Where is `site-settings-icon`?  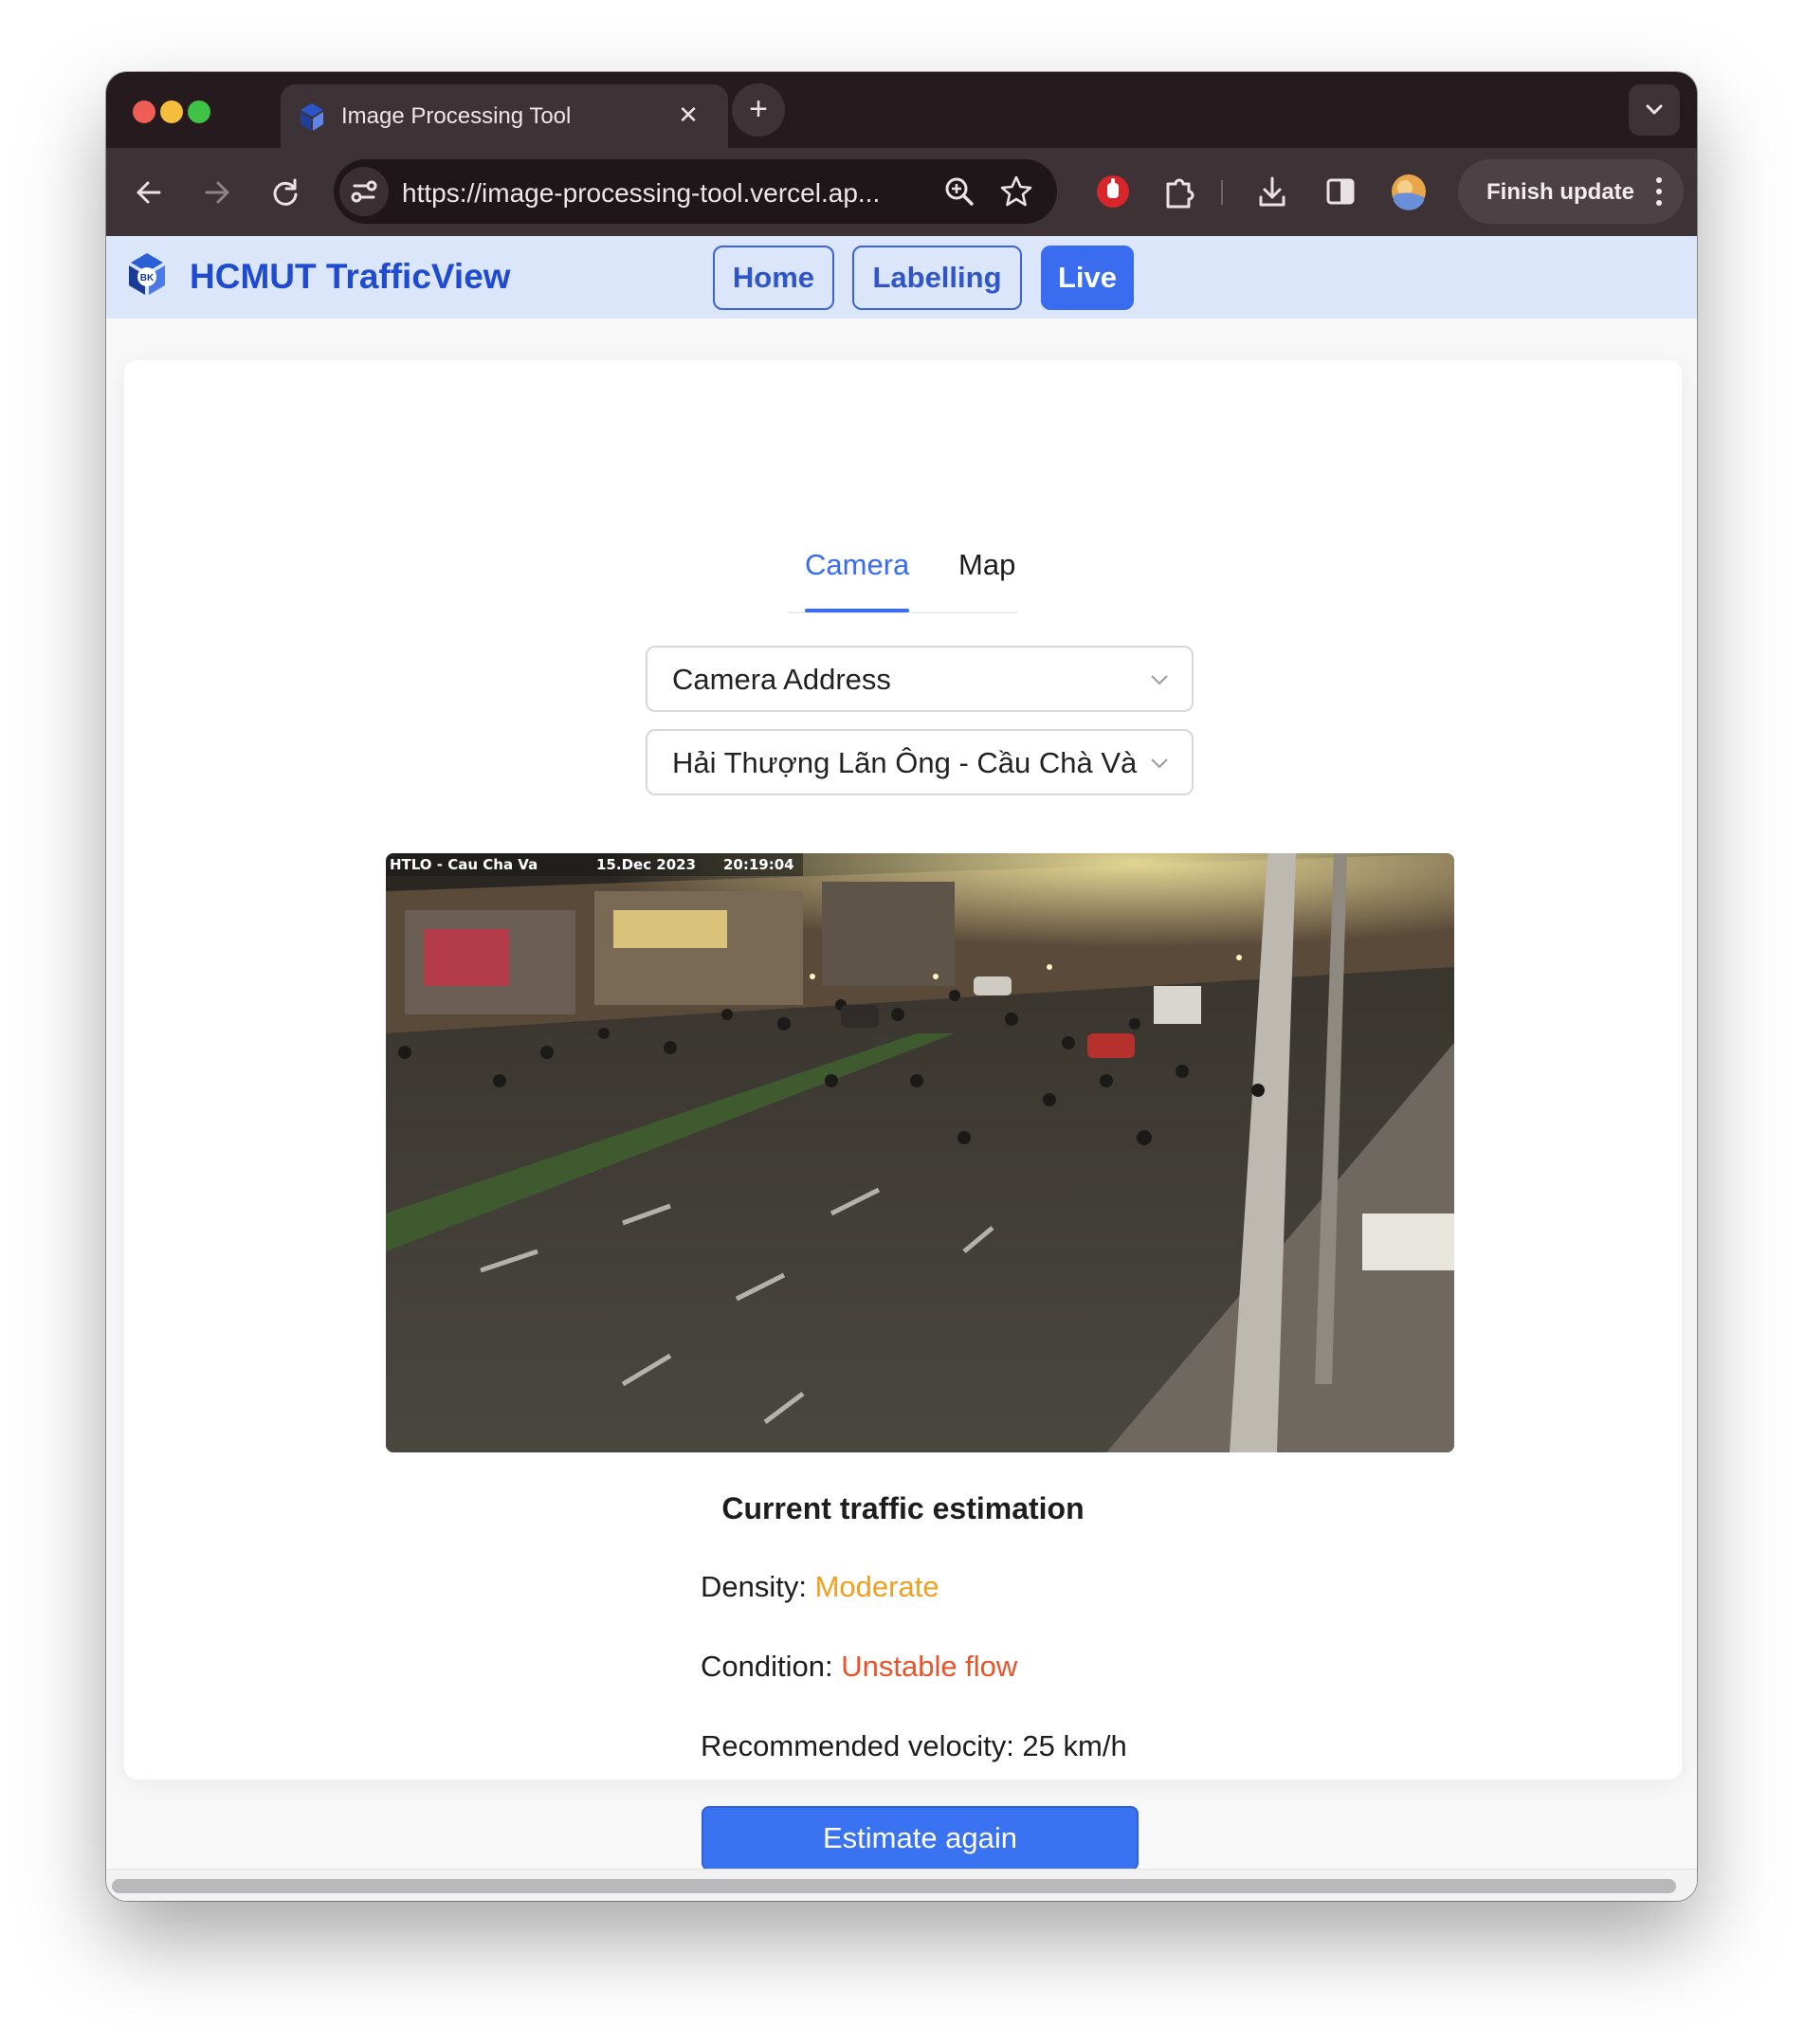
site-settings-icon is located at coordinates (364, 191).